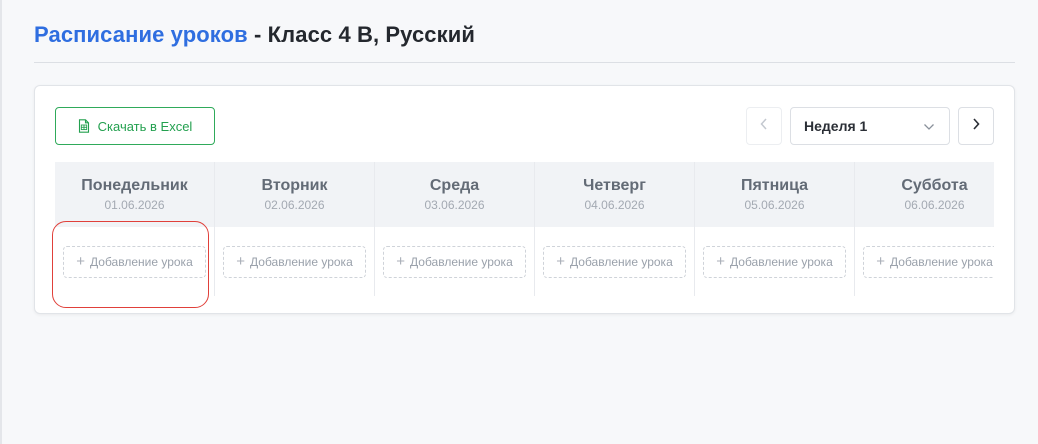 The width and height of the screenshot is (1038, 444). What do you see at coordinates (1, 222) in the screenshot?
I see `left-edge-divider` at bounding box center [1, 222].